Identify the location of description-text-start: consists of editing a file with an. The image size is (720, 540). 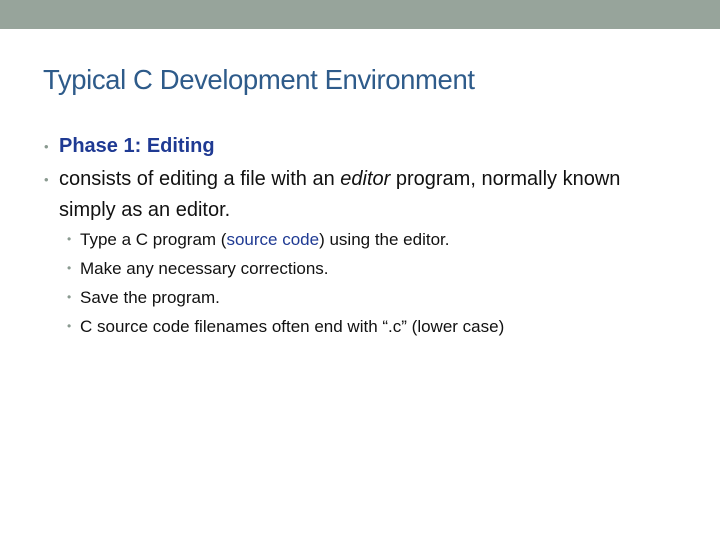
(200, 179).